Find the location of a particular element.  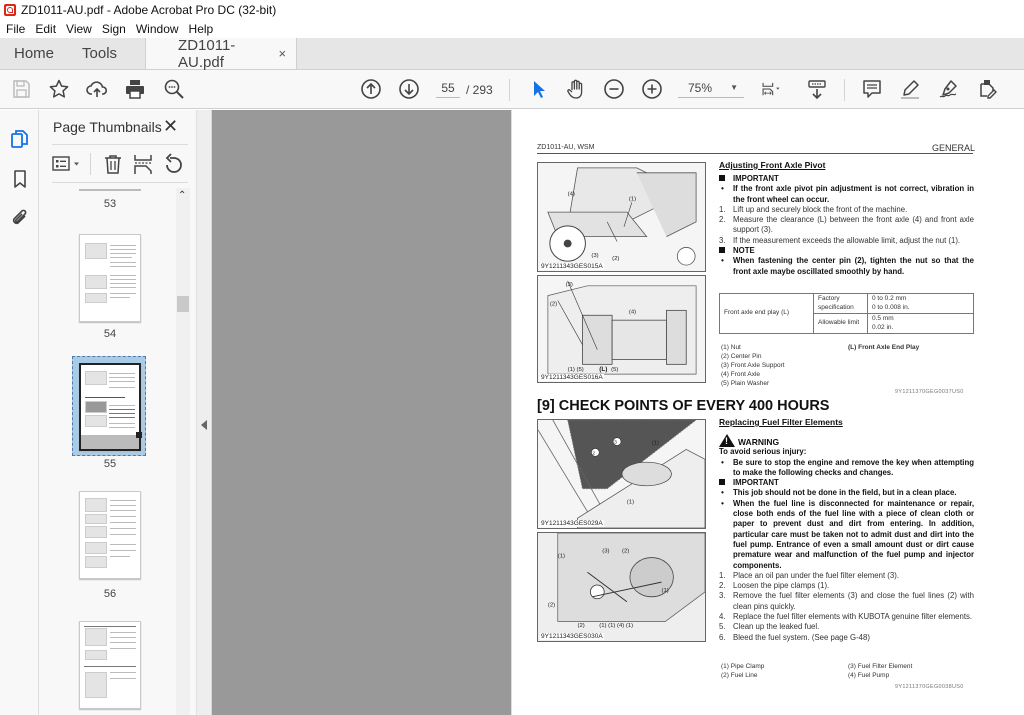

page-thumbnails-panel: Page Thumbnails ✕ 53 54 55 56 ⌃ is located at coordinates (118, 412).